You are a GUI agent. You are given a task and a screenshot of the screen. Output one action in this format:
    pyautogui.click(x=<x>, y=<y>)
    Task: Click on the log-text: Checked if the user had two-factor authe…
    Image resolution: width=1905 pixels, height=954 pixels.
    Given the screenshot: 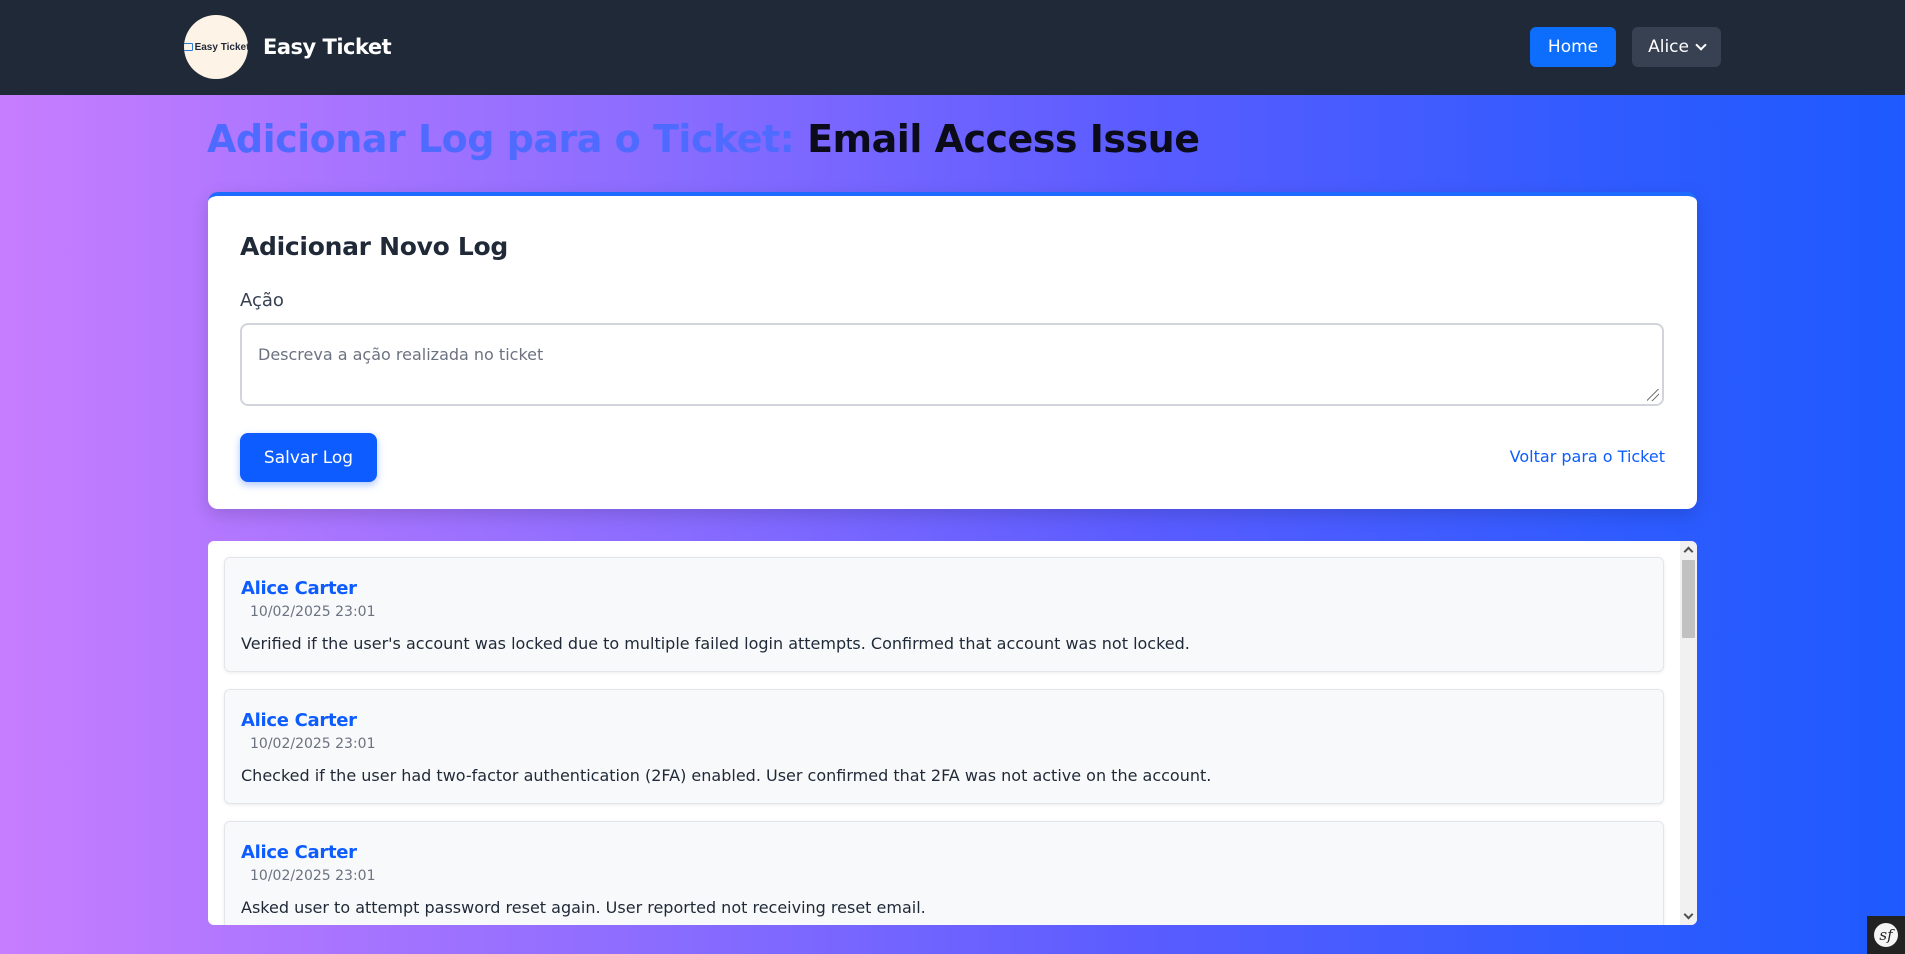 What is the action you would take?
    pyautogui.click(x=726, y=775)
    